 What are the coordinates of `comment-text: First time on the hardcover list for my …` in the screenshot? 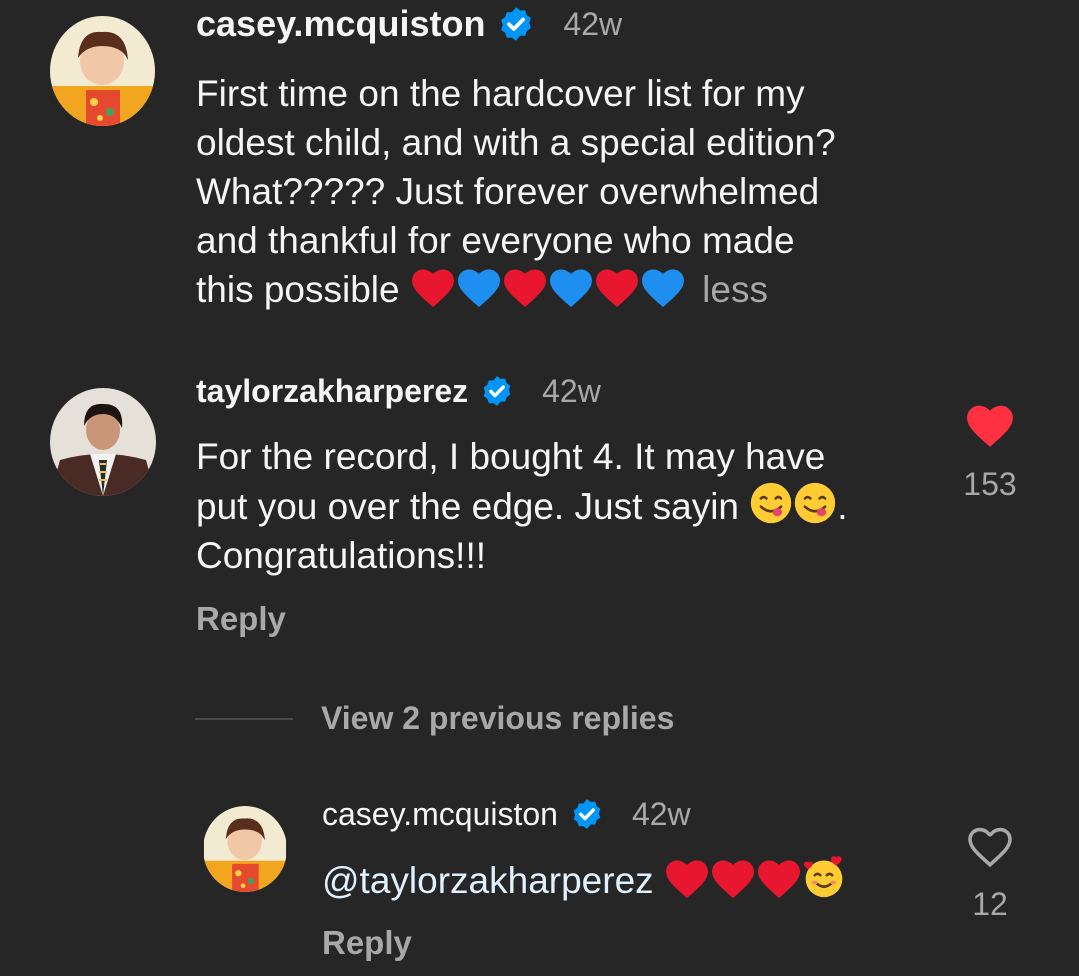 It's located at (516, 191).